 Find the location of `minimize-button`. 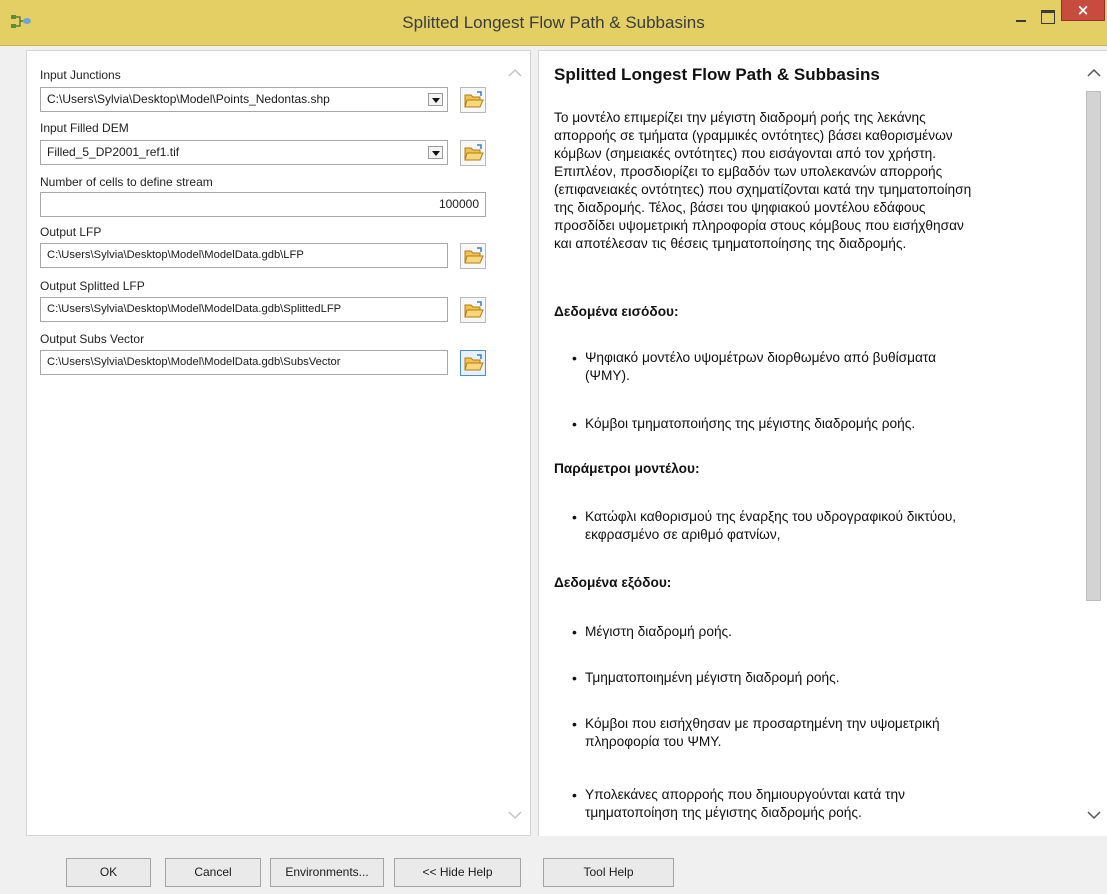

minimize-button is located at coordinates (1021, 16).